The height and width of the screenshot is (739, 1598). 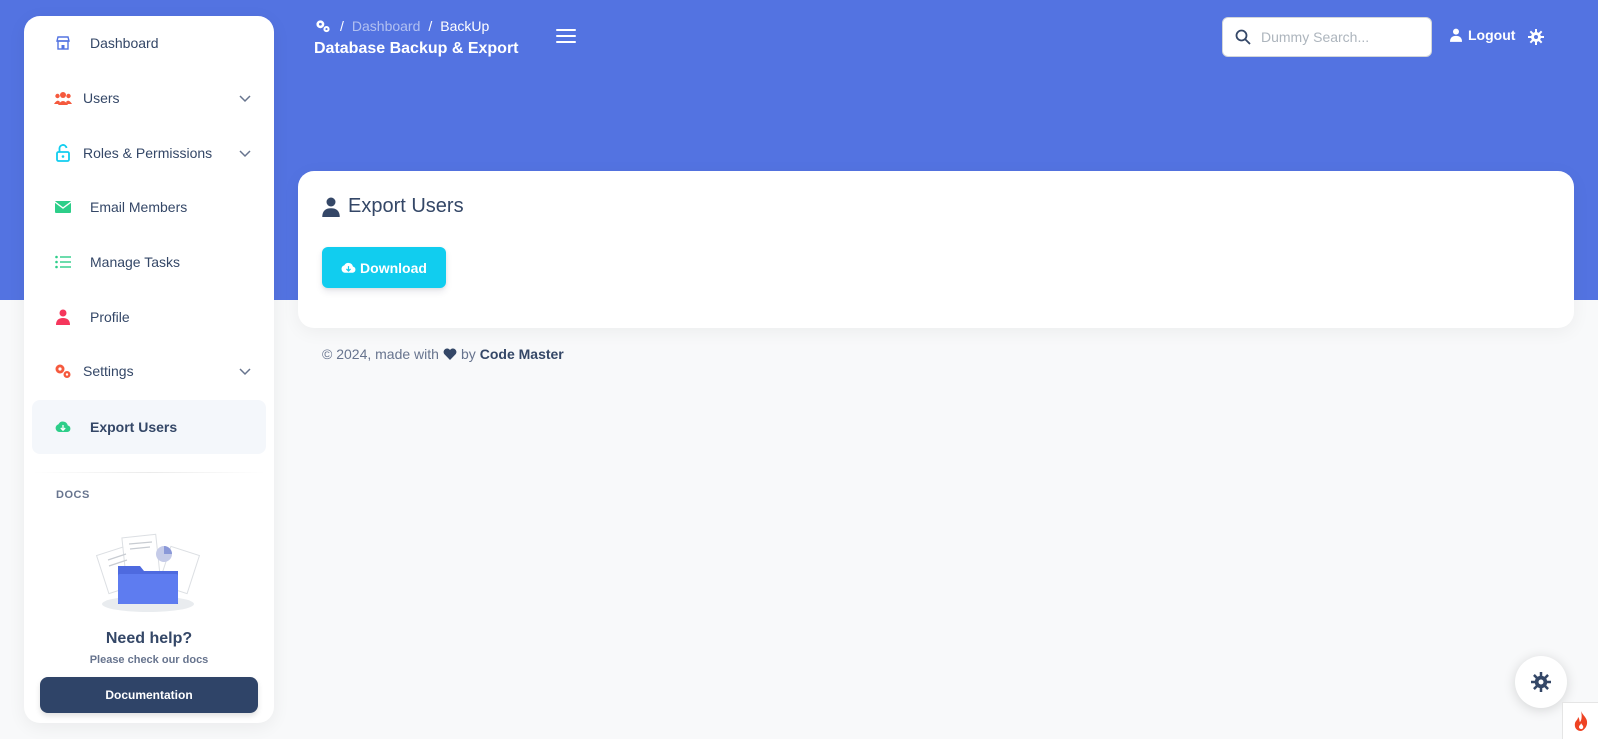 What do you see at coordinates (393, 267) in the screenshot?
I see `download-button-label: Download` at bounding box center [393, 267].